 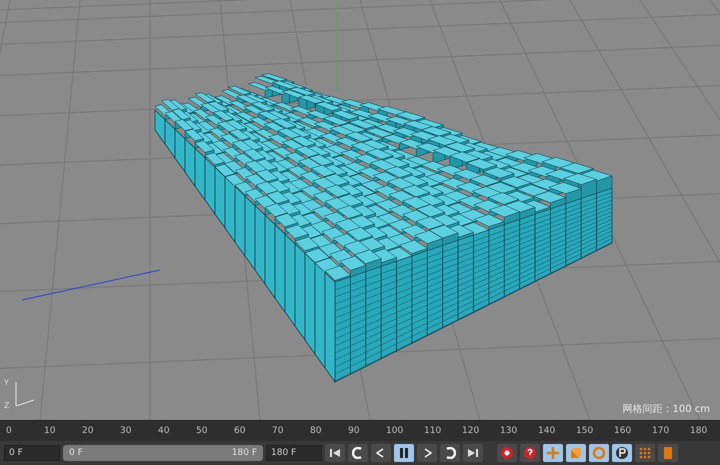 I want to click on frame-tick-label: 130, so click(x=509, y=431).